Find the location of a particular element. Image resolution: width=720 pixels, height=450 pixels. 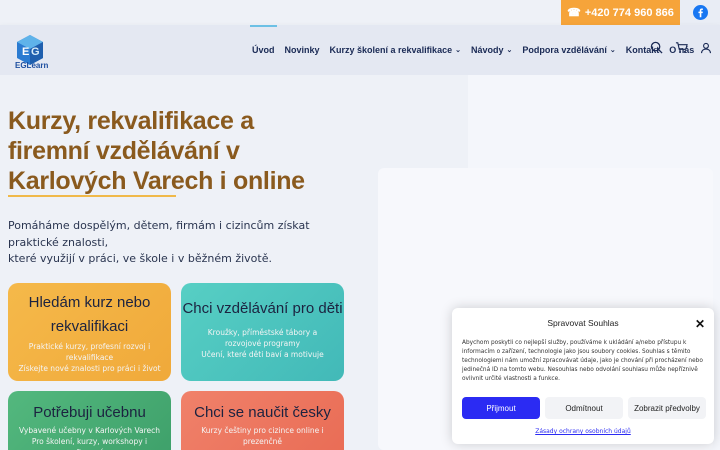

nav-item-podpora: Podpora vzdělávání ⌄ is located at coordinates (568, 50).